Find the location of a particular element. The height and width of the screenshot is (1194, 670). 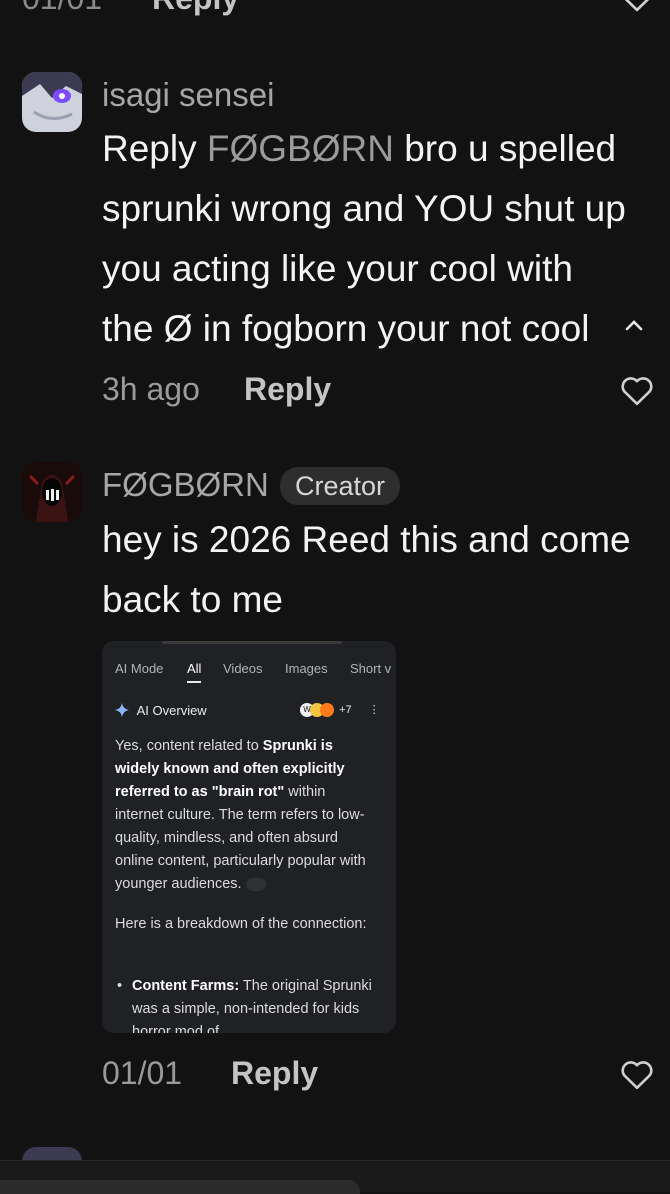

ai-overview-title: AI Overview is located at coordinates (171, 710).